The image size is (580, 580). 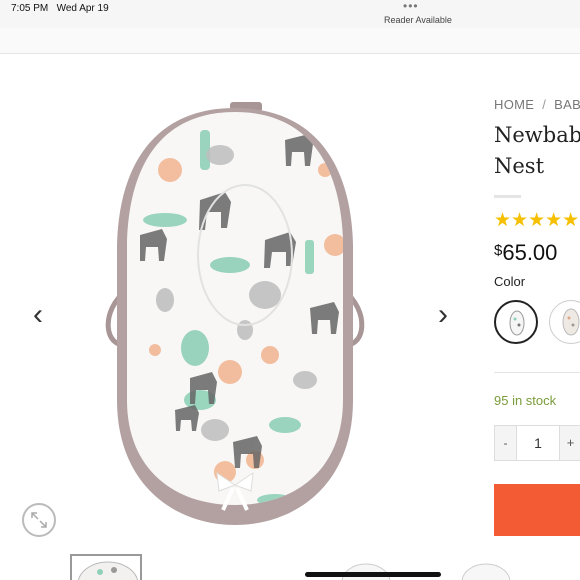 What do you see at coordinates (506, 443) in the screenshot?
I see `quantity-decrease-button: -` at bounding box center [506, 443].